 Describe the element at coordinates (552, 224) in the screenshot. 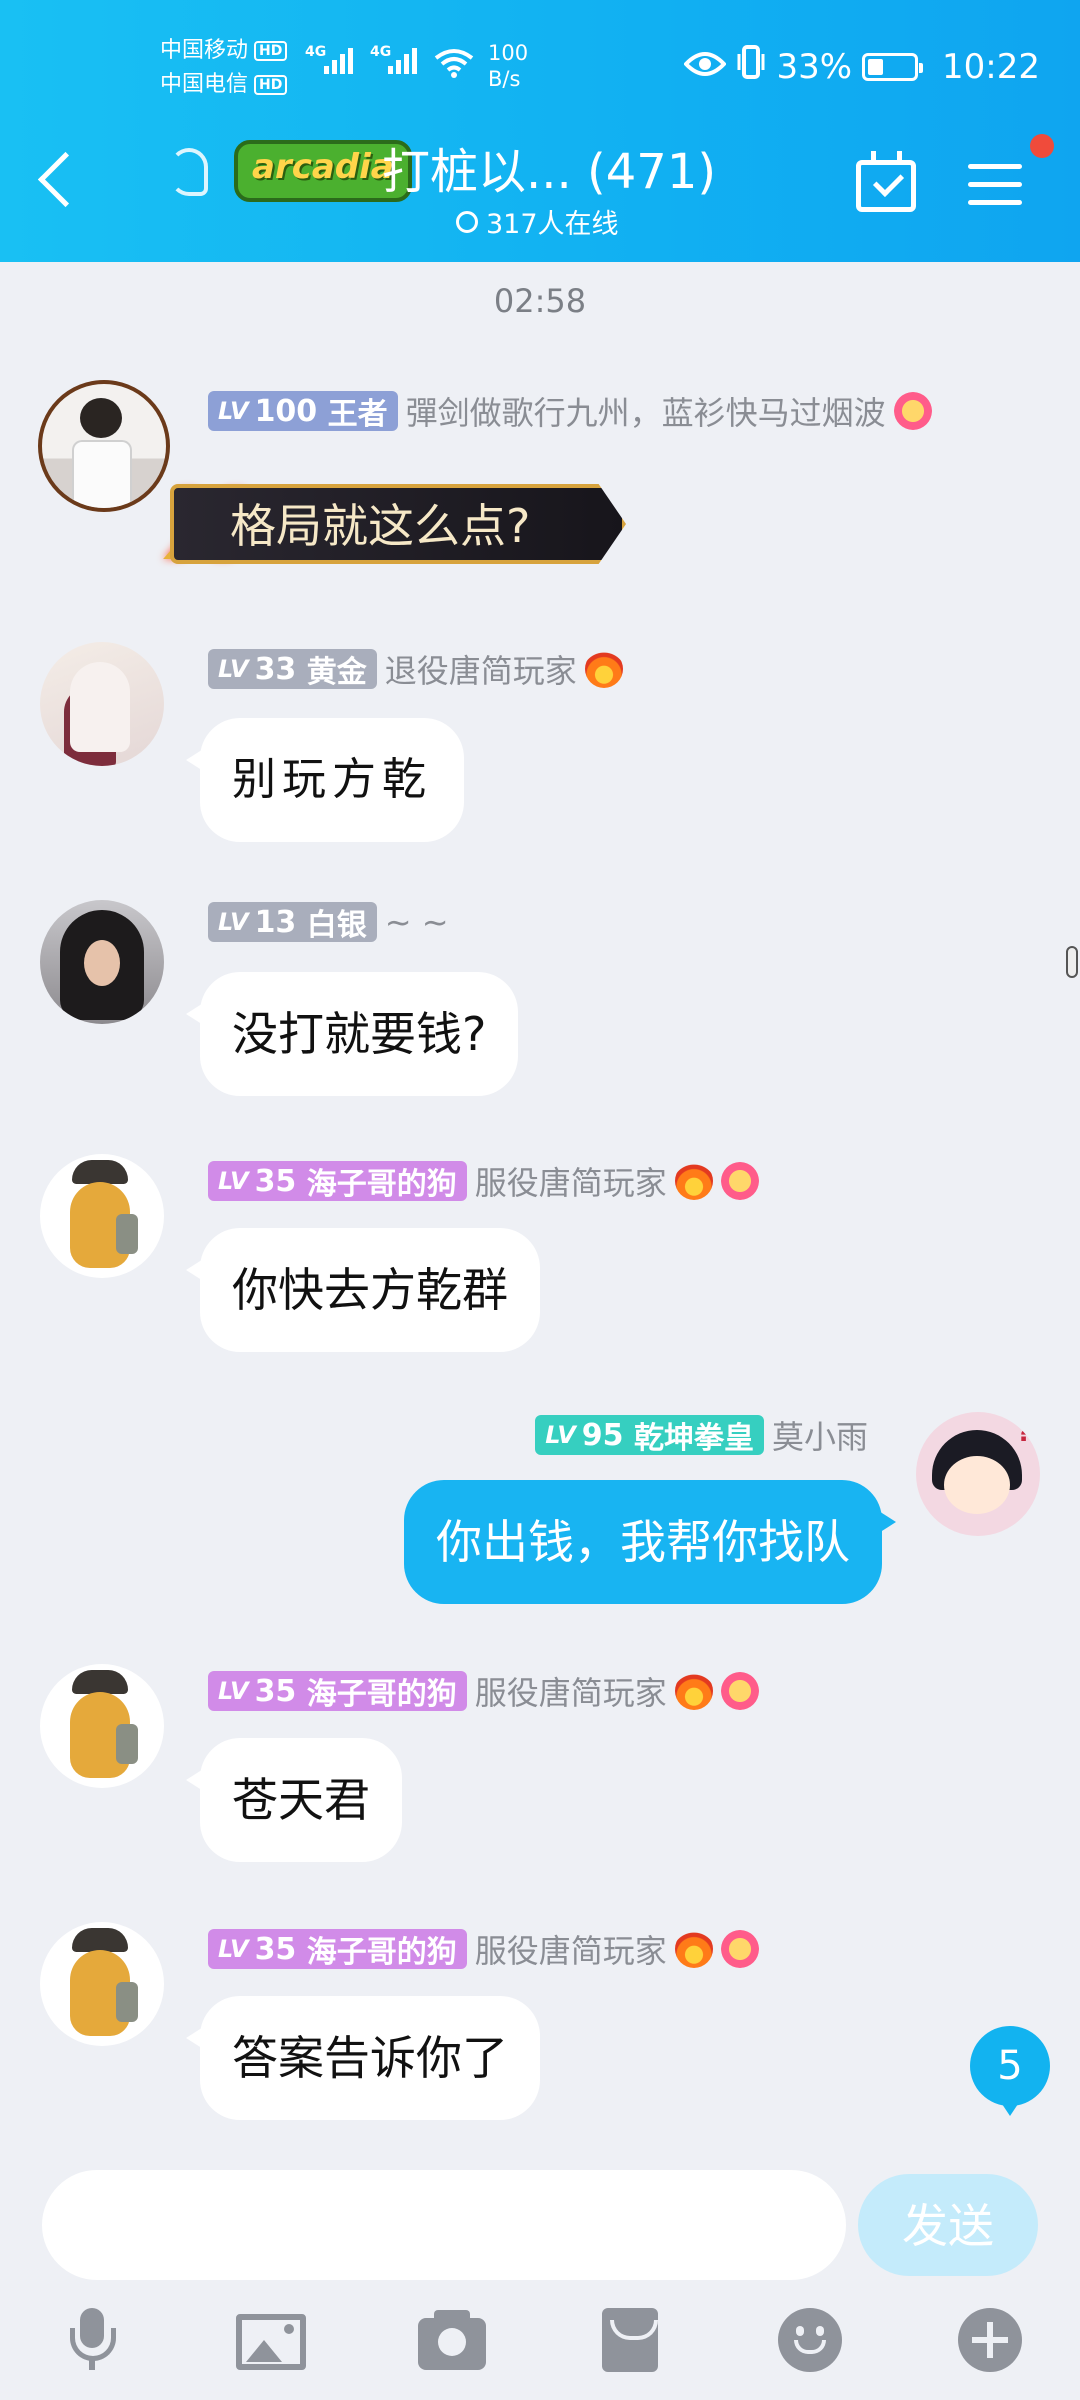

I see `online-text: 317人在线` at that location.